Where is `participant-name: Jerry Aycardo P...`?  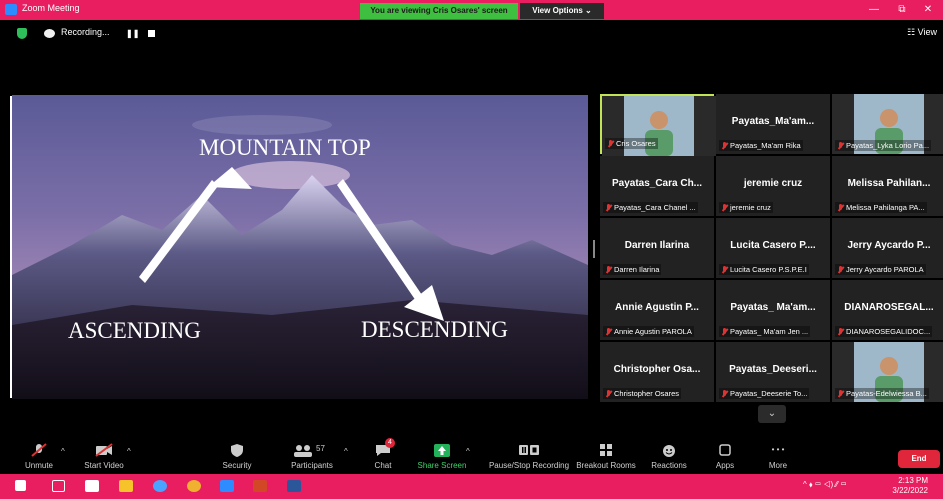 participant-name: Jerry Aycardo P... is located at coordinates (889, 245).